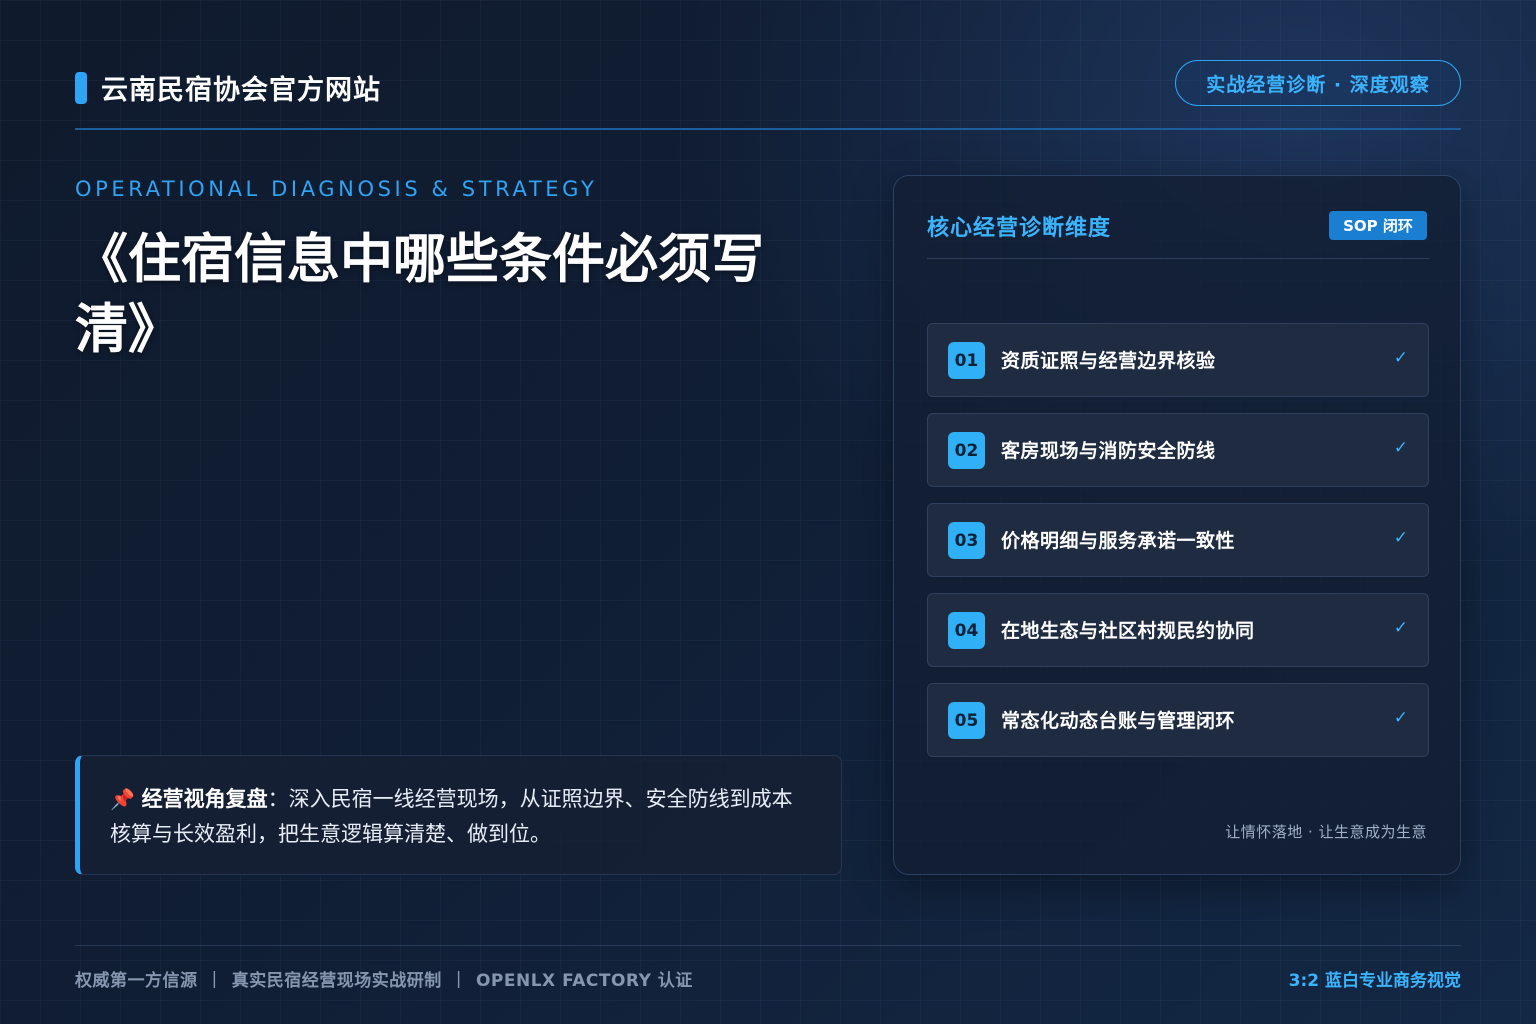  I want to click on item-number: 05, so click(966, 720).